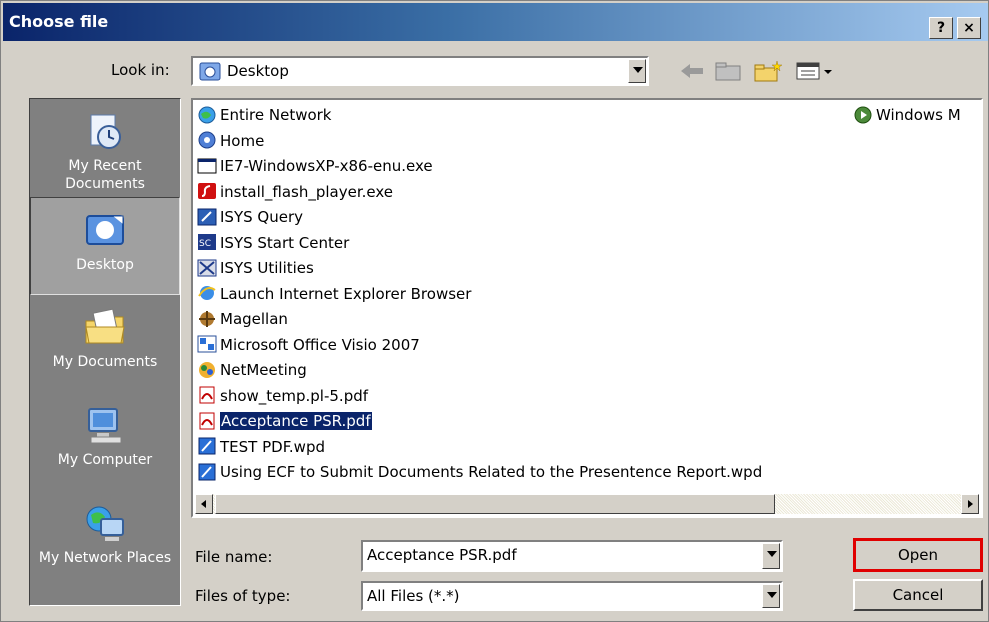 The image size is (989, 622). I want to click on window-title: Choose file, so click(59, 21).